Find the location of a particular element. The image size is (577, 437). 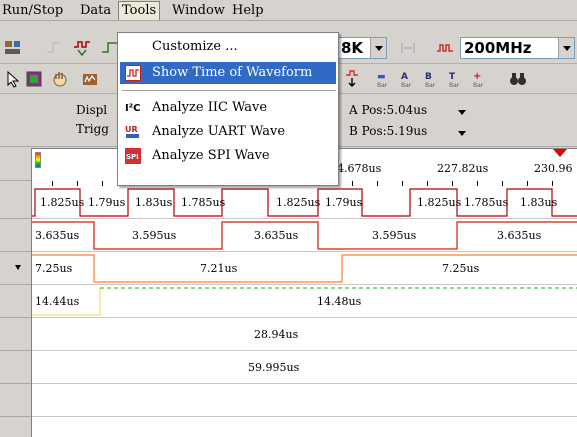

svg-text: UR is located at coordinates (131, 129).